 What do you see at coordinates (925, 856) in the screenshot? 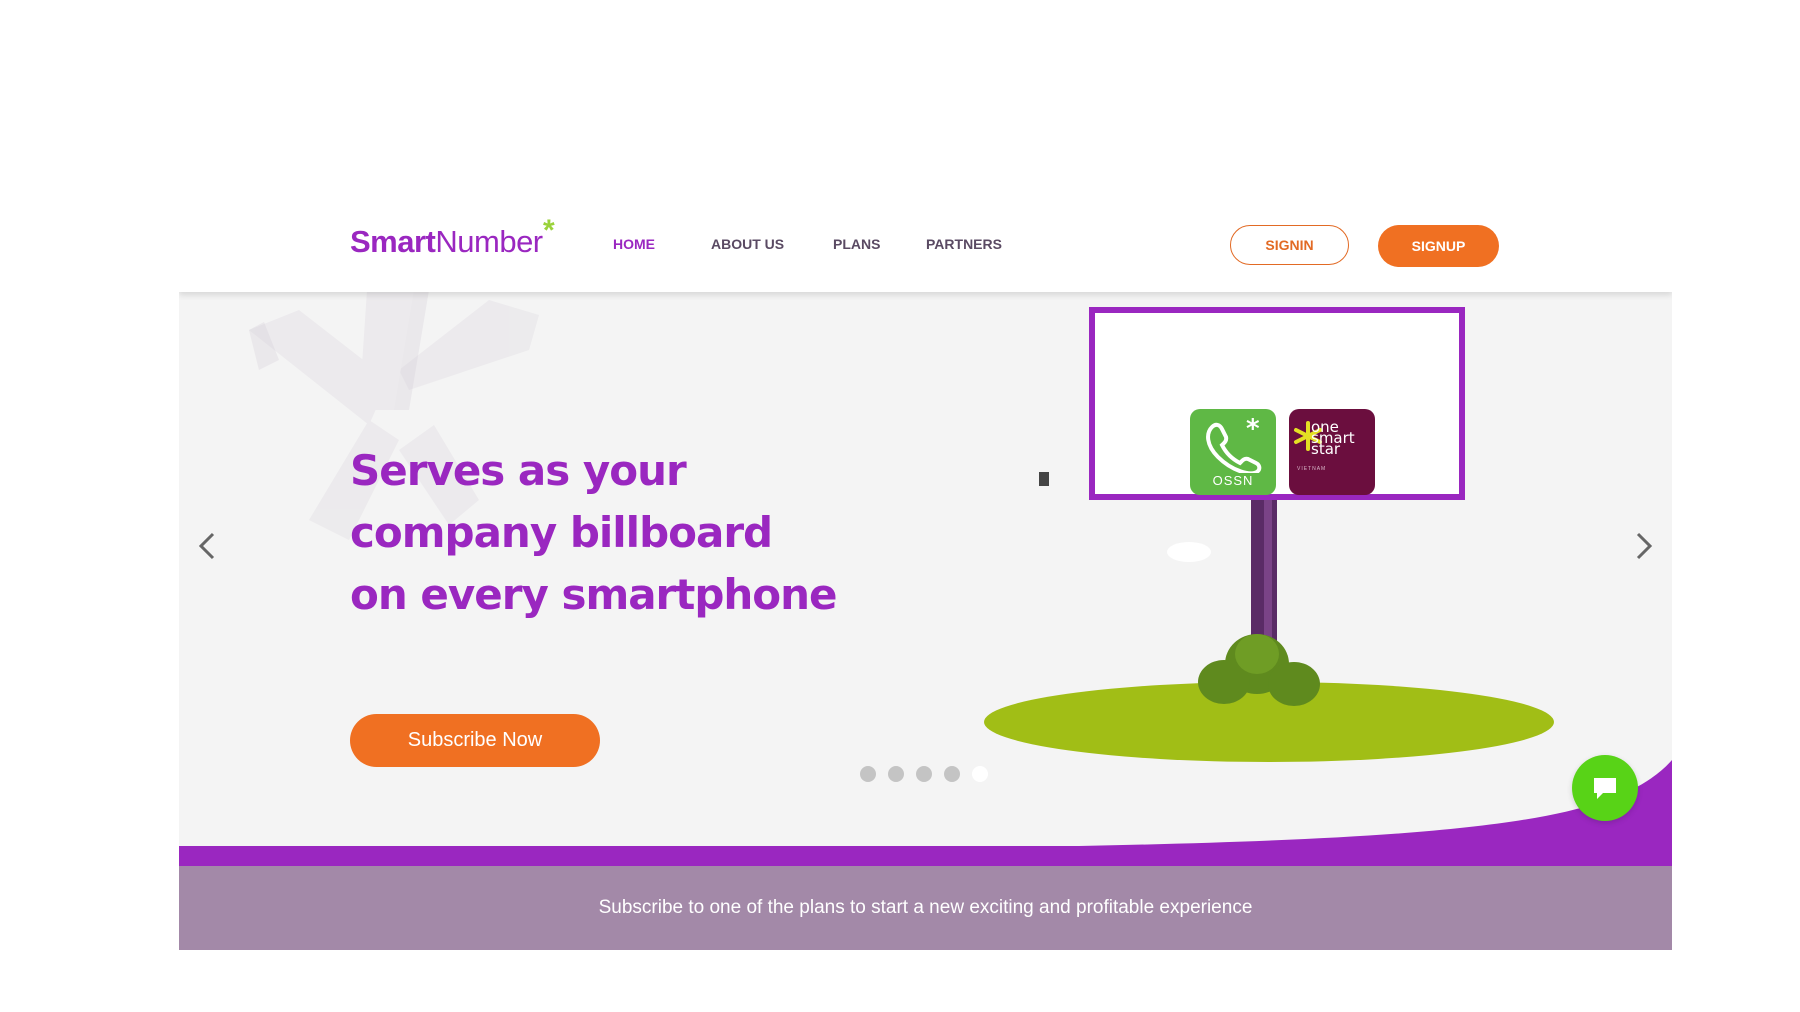
I see `purple-band` at bounding box center [925, 856].